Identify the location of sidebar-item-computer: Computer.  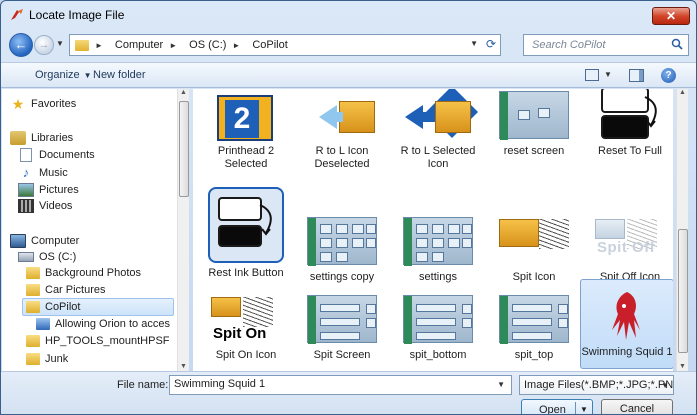
(44, 241).